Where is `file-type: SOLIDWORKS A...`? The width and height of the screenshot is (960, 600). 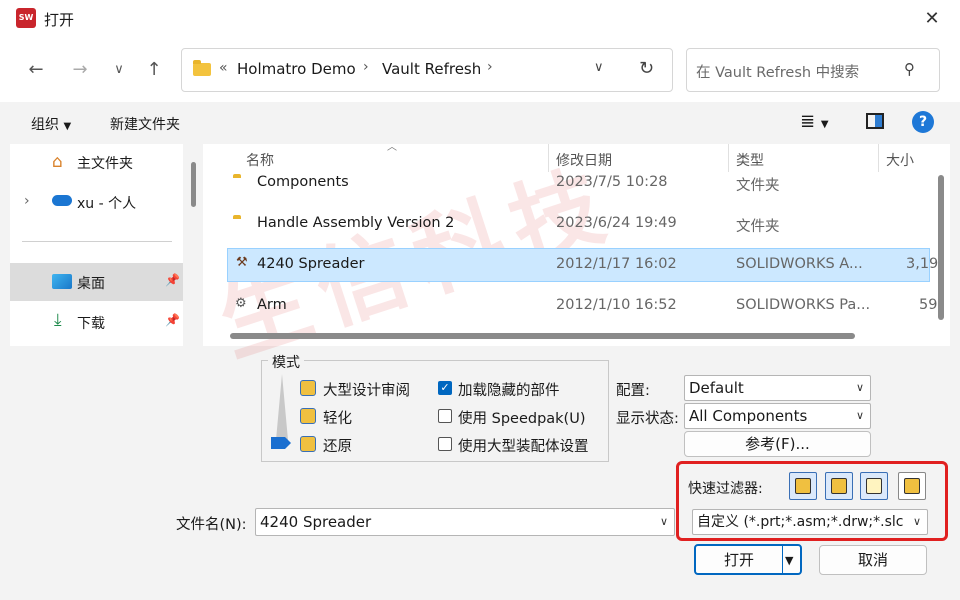 file-type: SOLIDWORKS A... is located at coordinates (799, 264).